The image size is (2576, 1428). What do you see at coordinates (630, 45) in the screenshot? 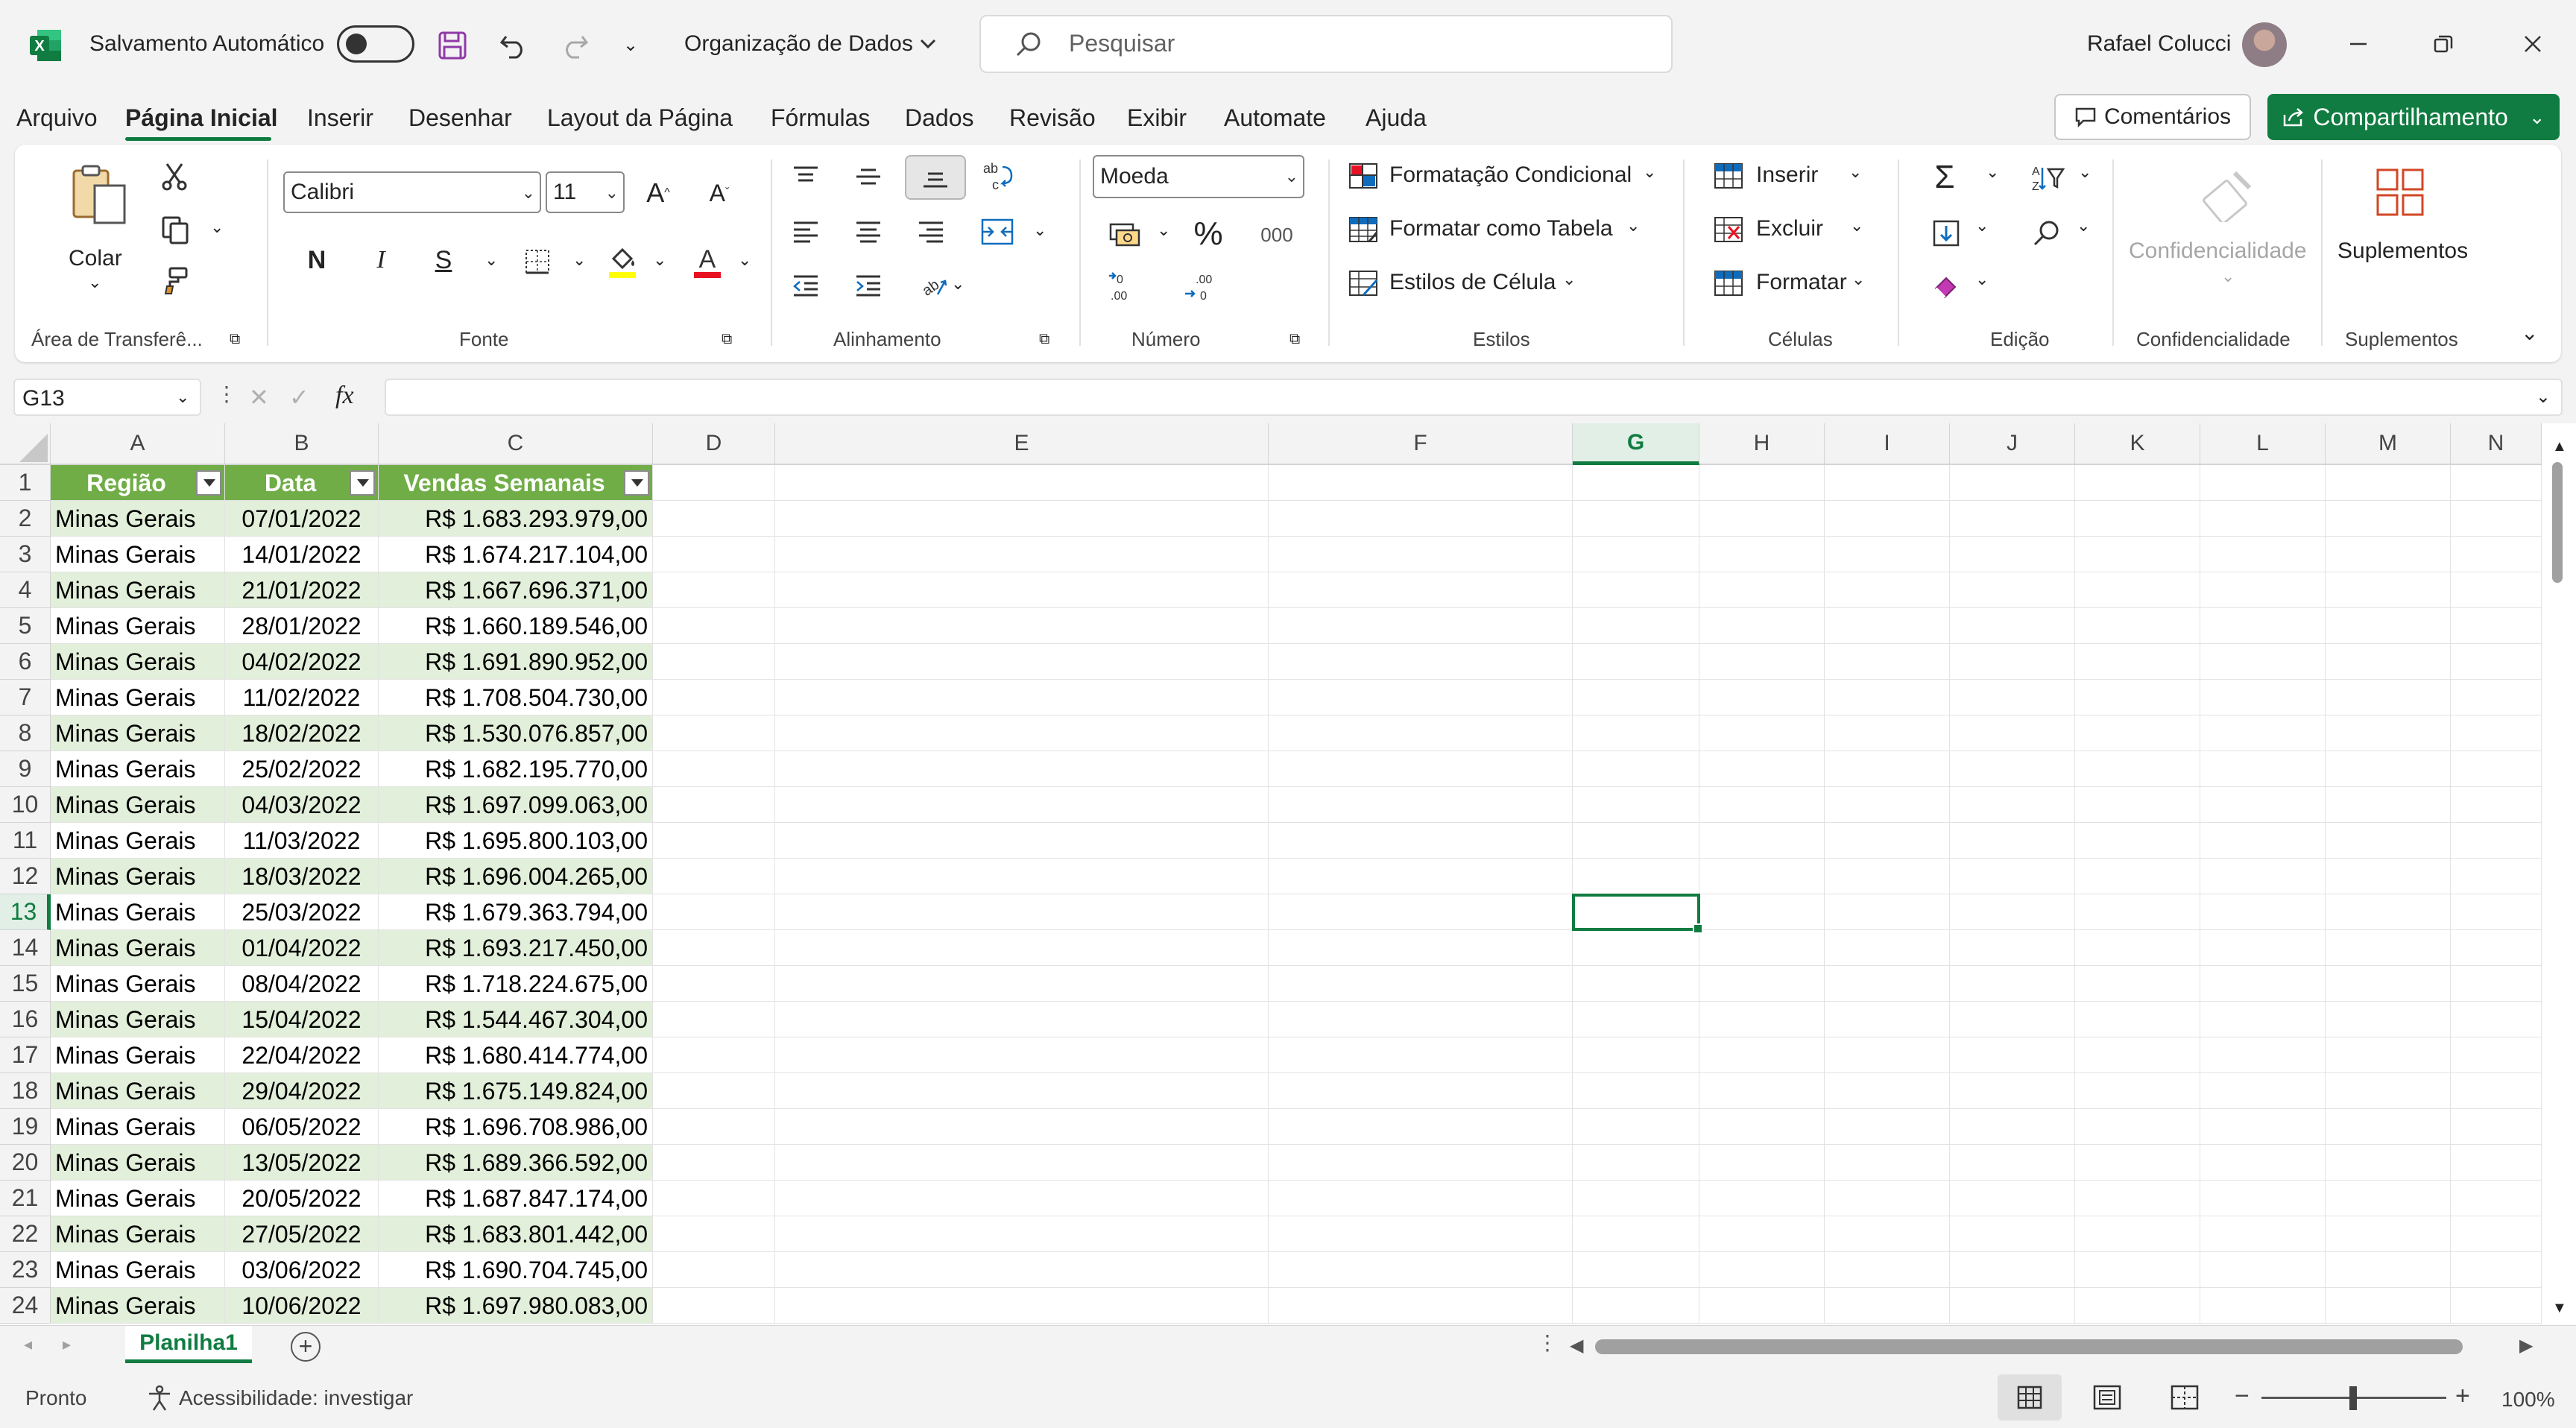
I see `customize-toolbar-icon: ⌄` at bounding box center [630, 45].